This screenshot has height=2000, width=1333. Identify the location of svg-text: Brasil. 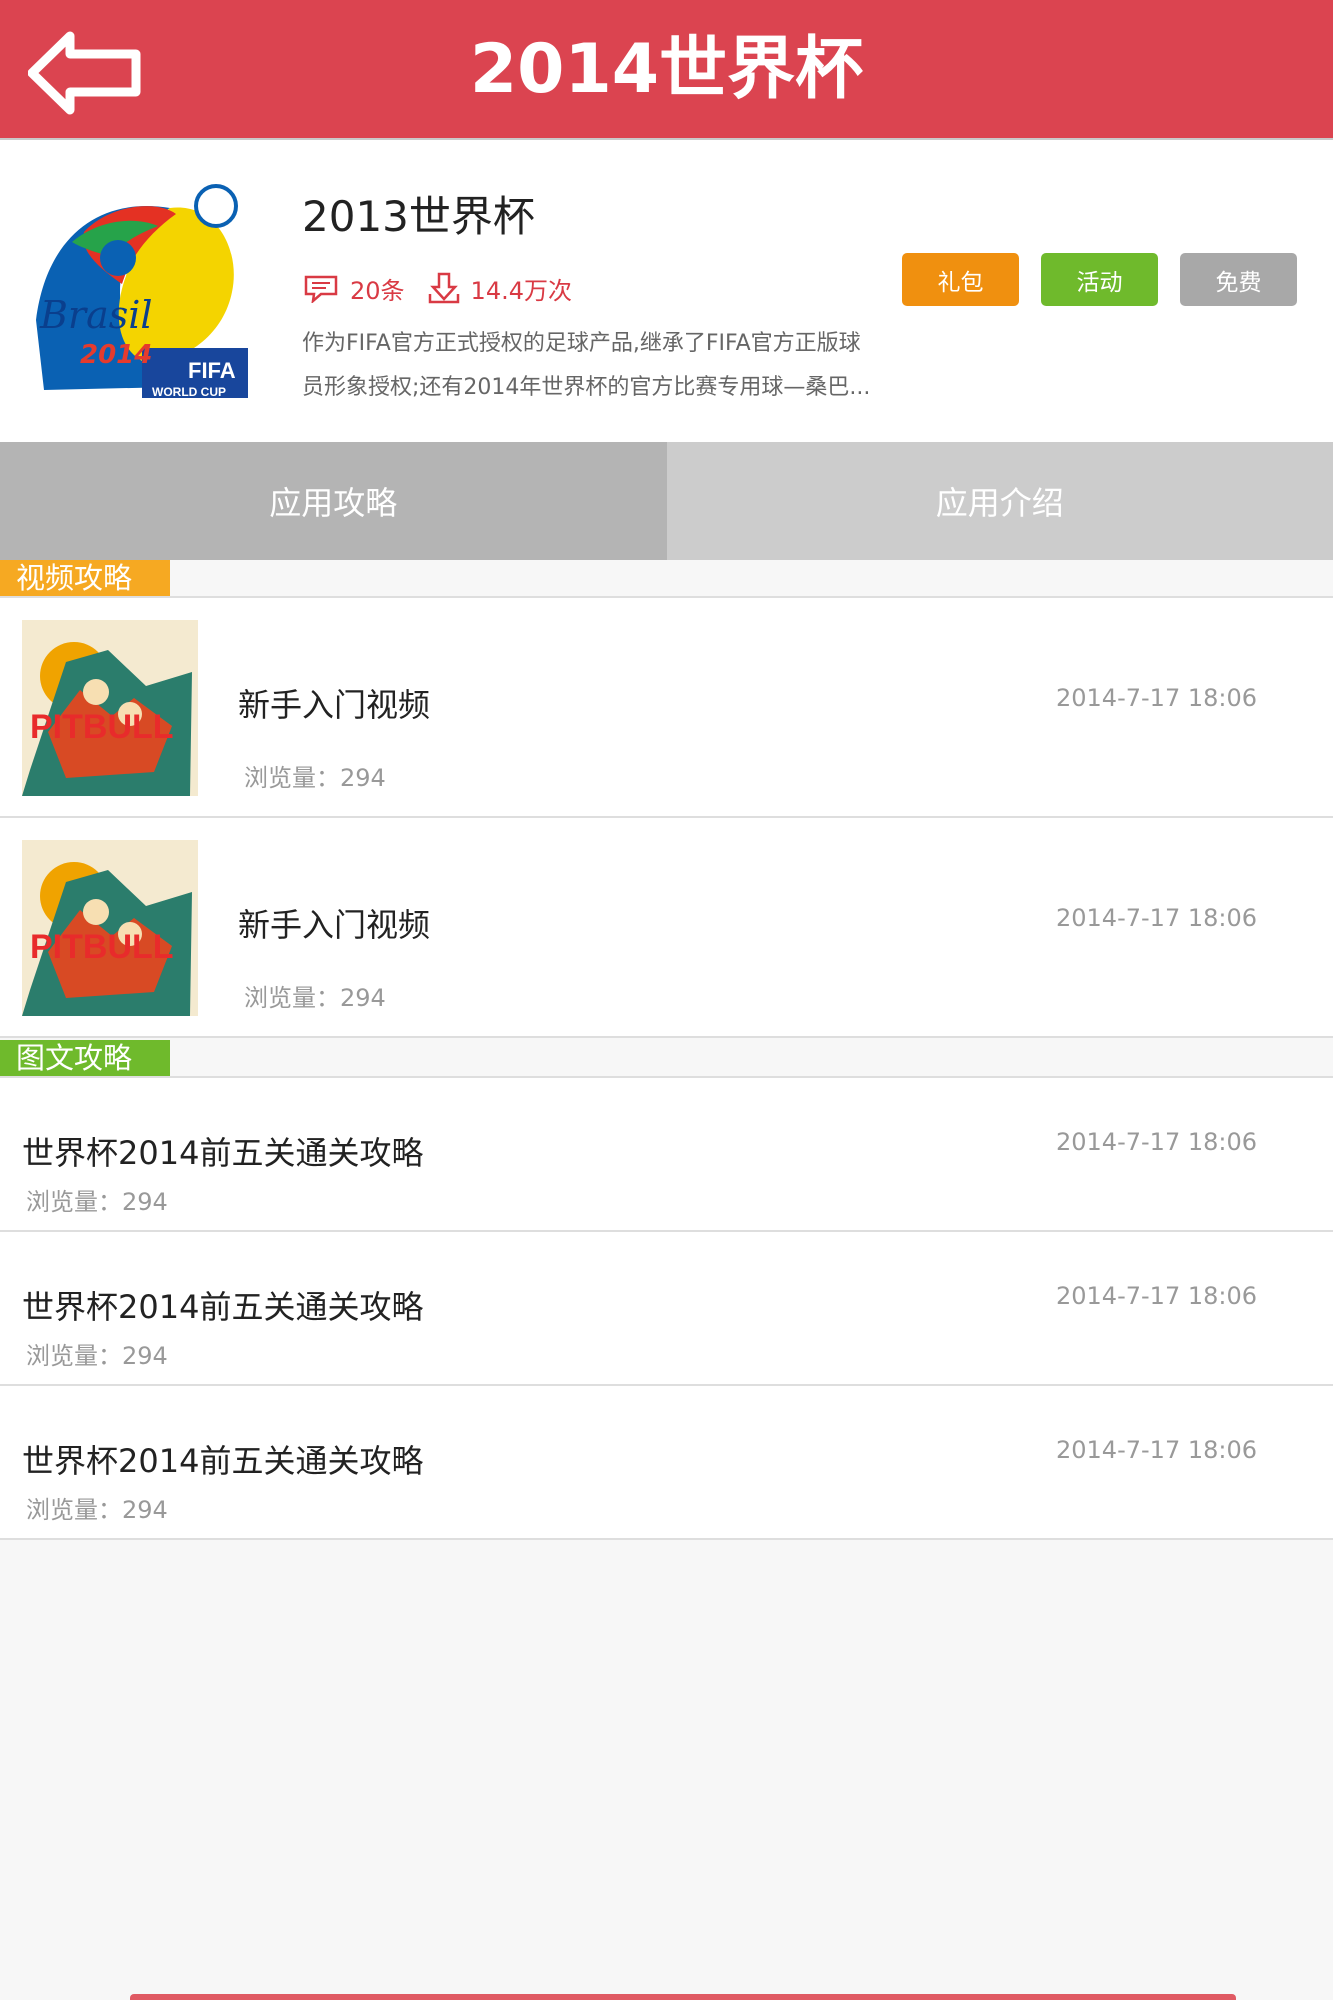
(96, 315).